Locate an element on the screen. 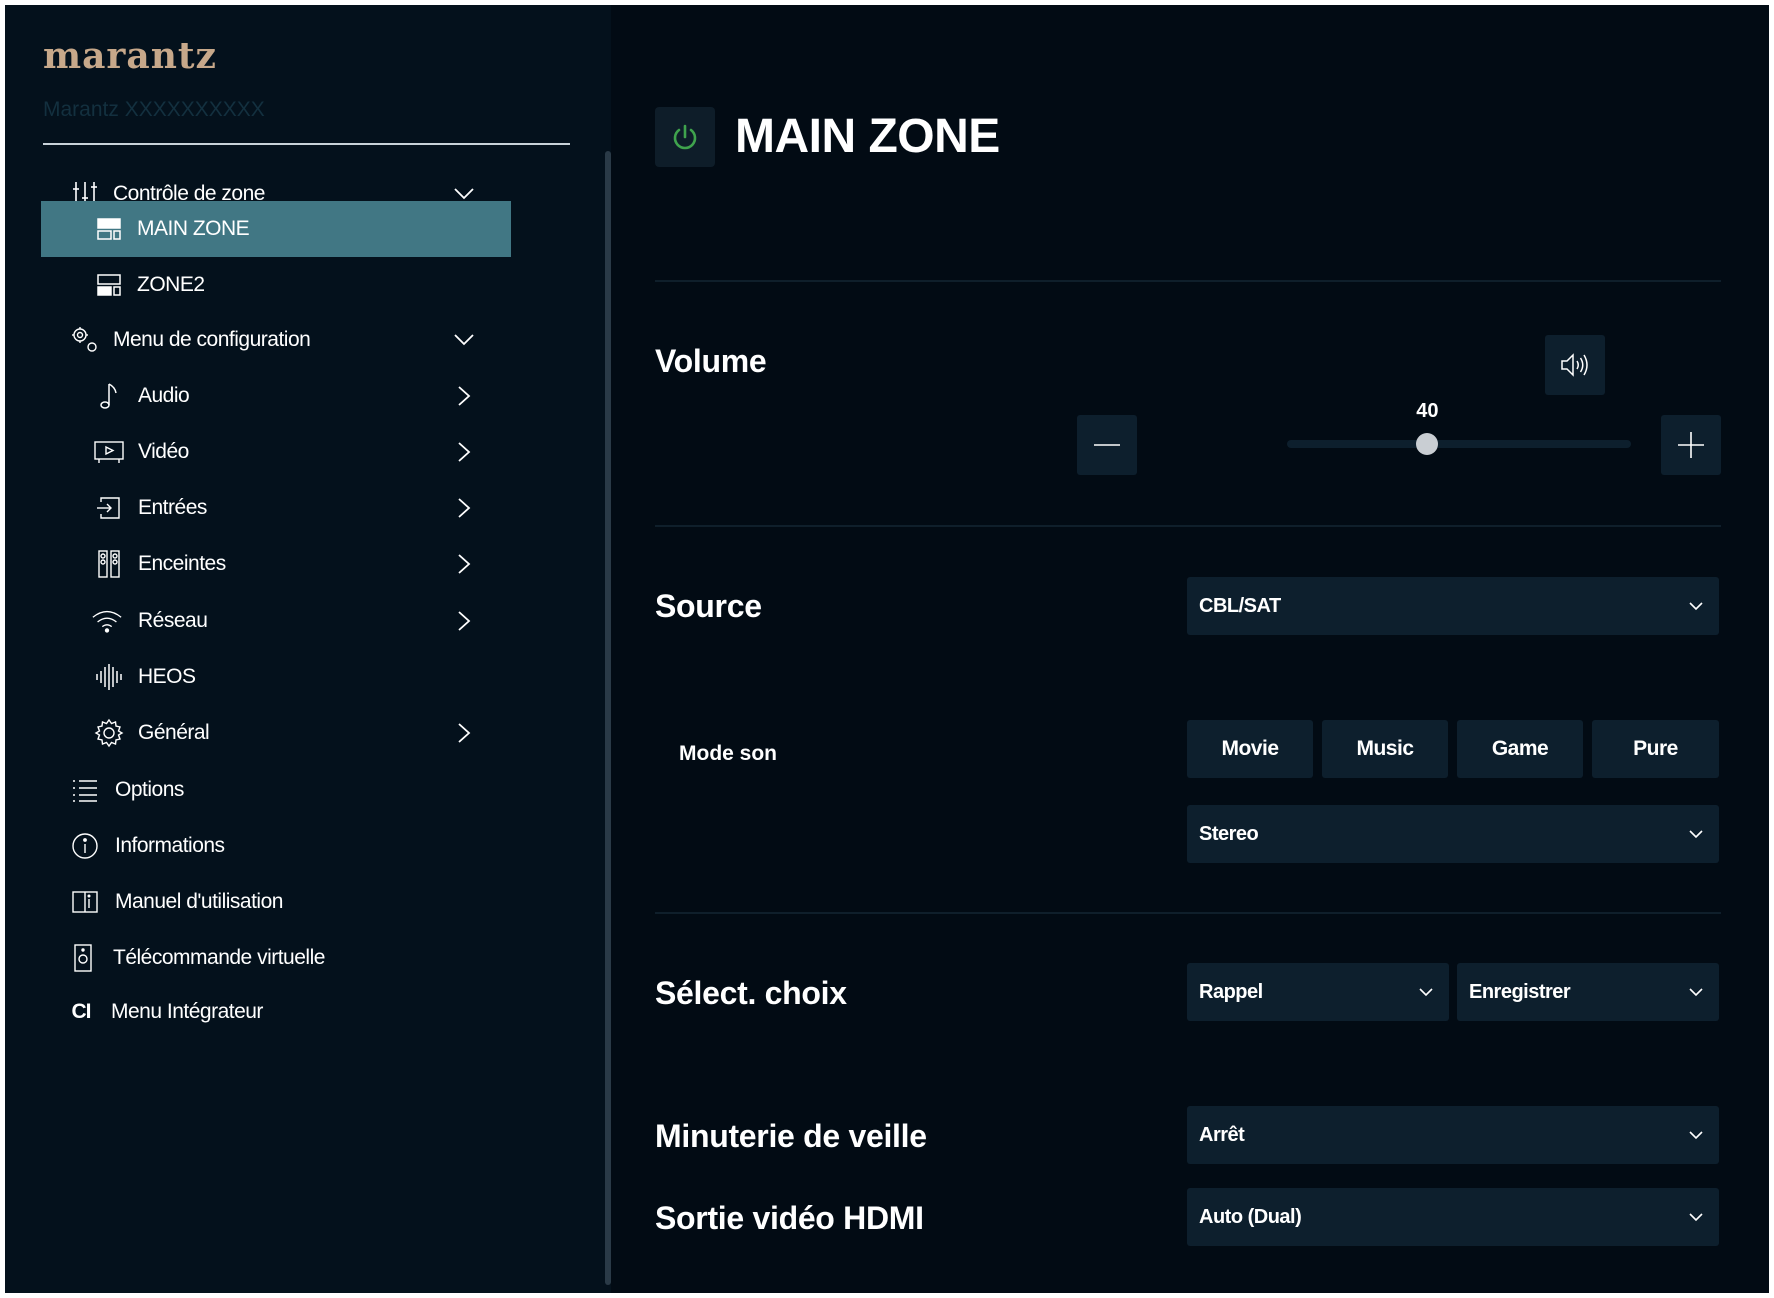 Image resolution: width=1774 pixels, height=1298 pixels. quick-select-label: Sélect. choix is located at coordinates (751, 993).